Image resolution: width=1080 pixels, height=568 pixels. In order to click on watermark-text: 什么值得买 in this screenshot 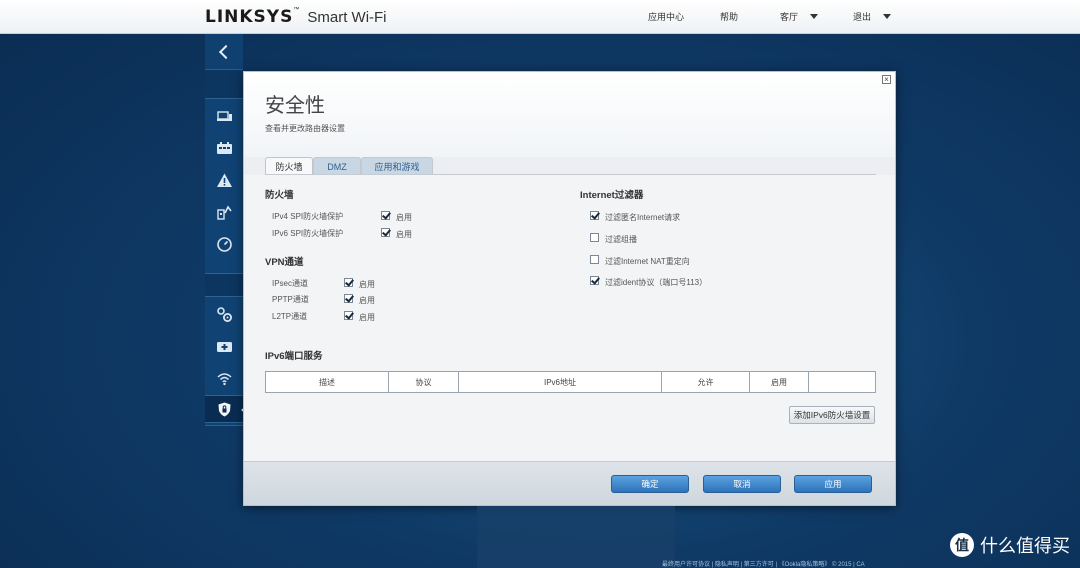, I will do `click(1025, 546)`.